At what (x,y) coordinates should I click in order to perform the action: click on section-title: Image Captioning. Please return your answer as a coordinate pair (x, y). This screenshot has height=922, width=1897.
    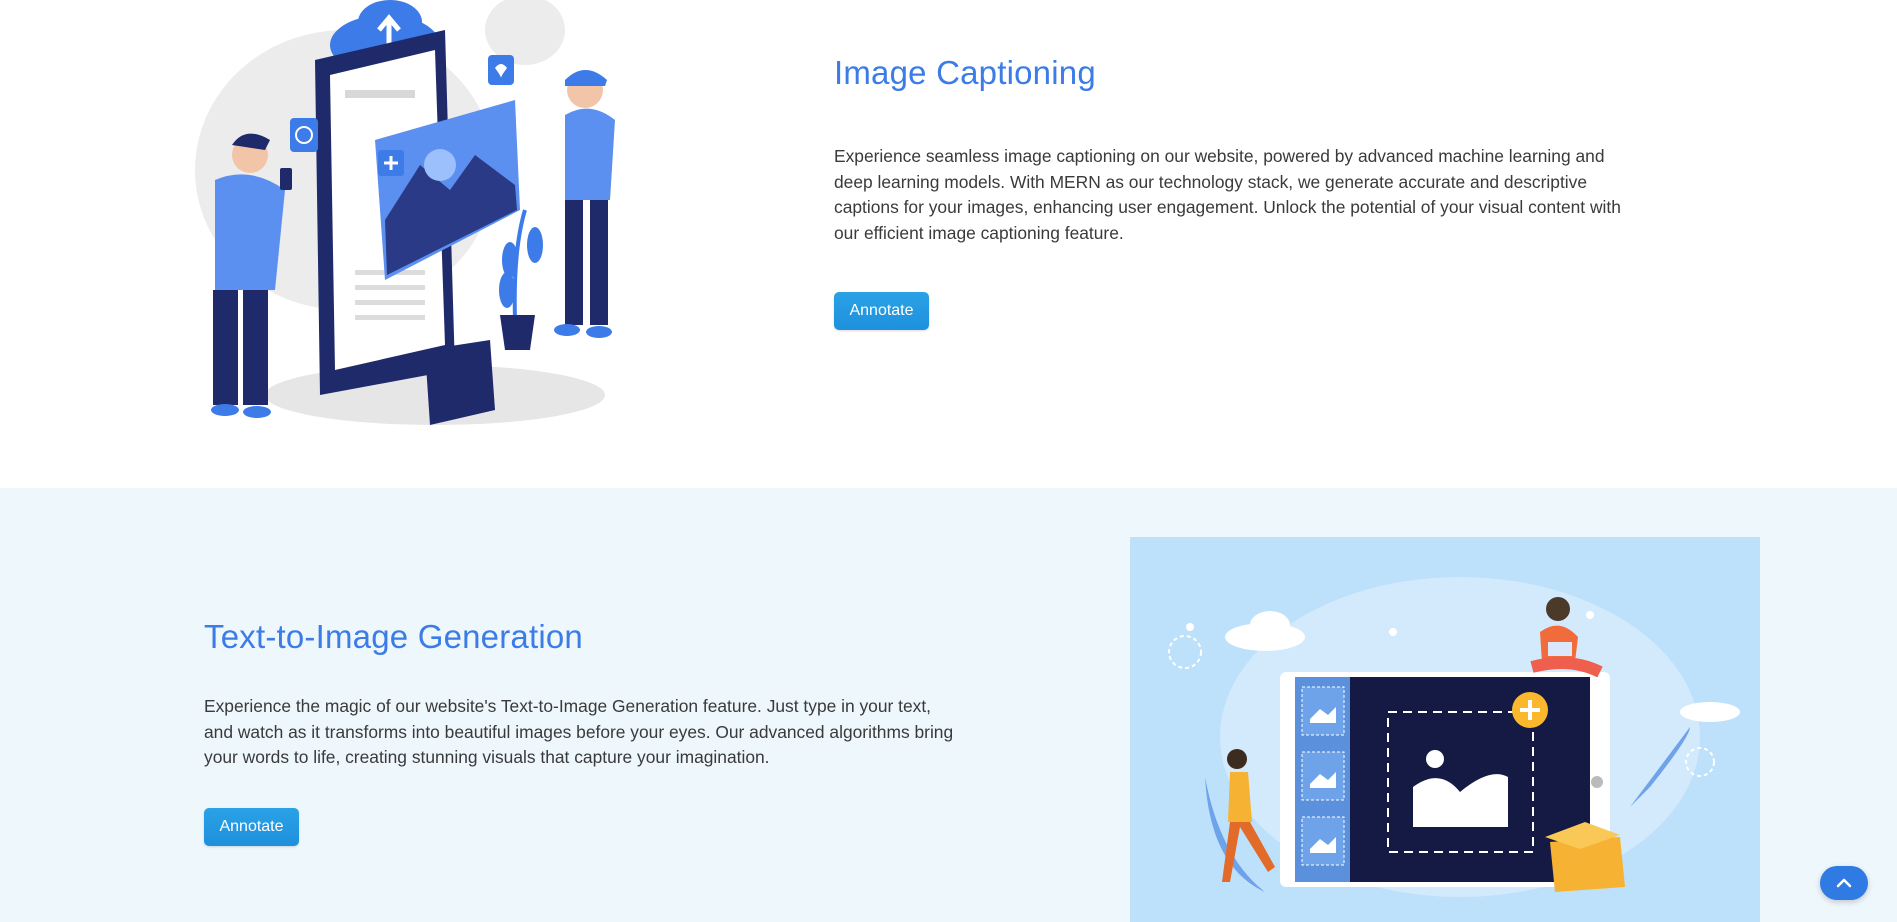
    Looking at the image, I should click on (965, 72).